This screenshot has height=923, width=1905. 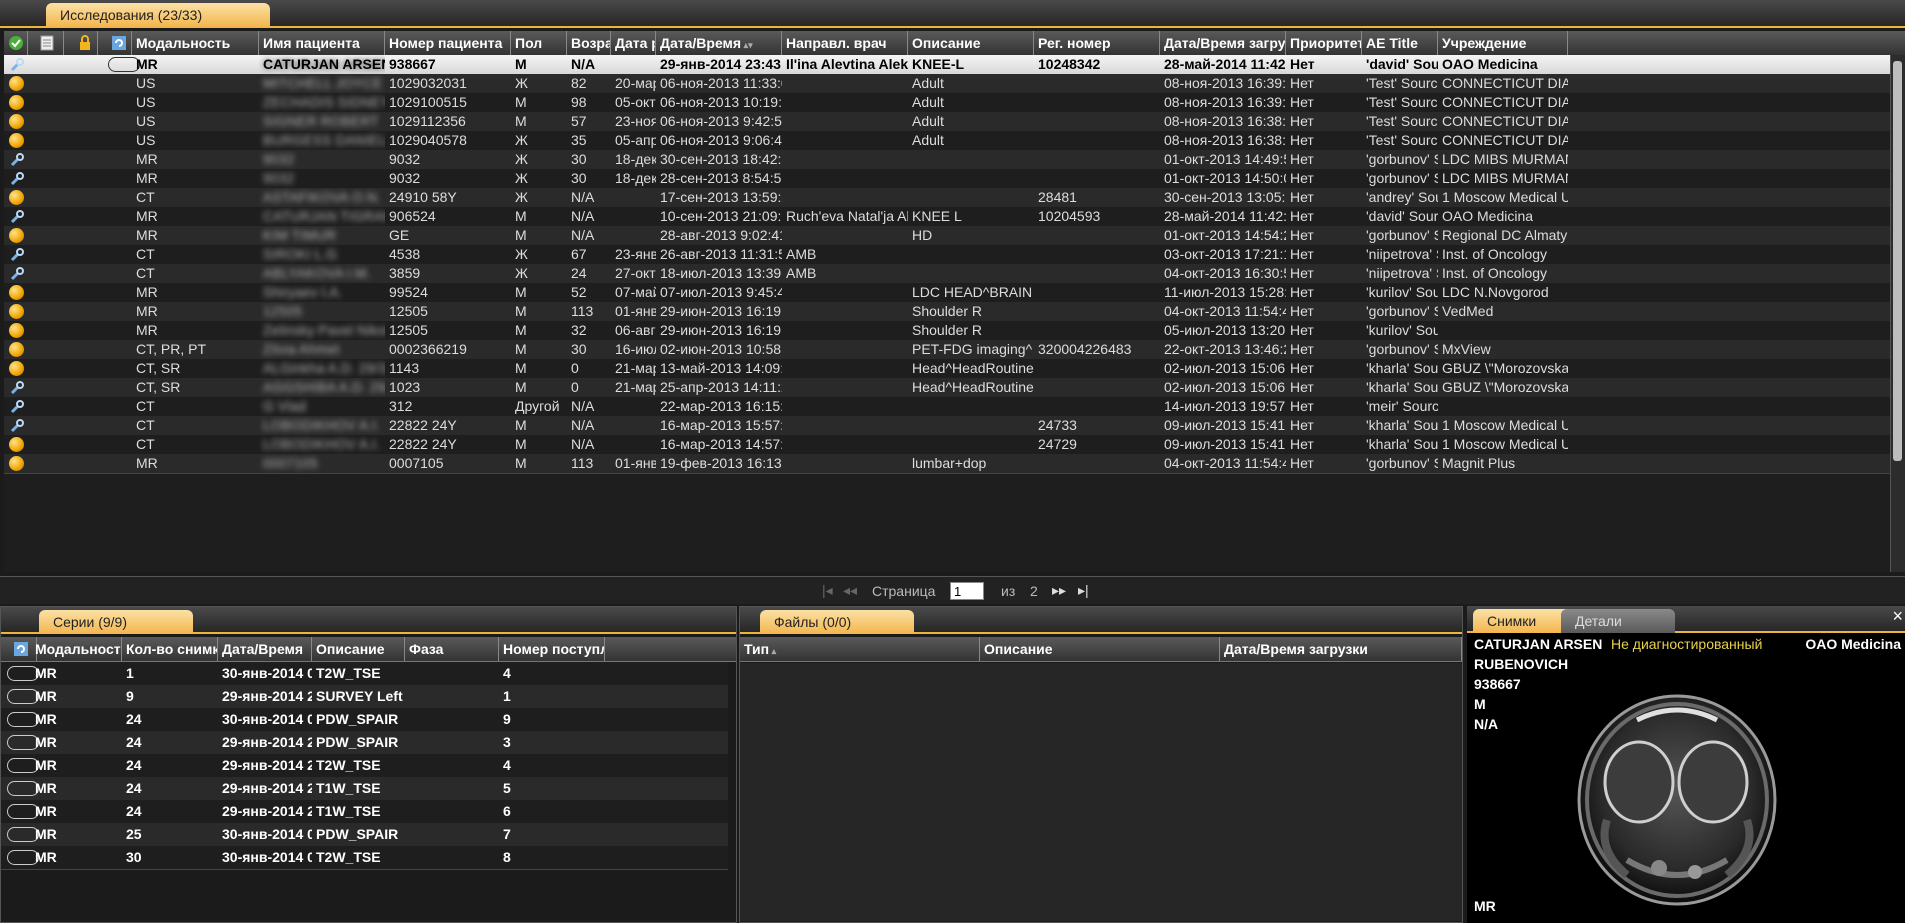 I want to click on cell-upload-datetime: 28-май-2014 11:42:1, so click(x=1225, y=64).